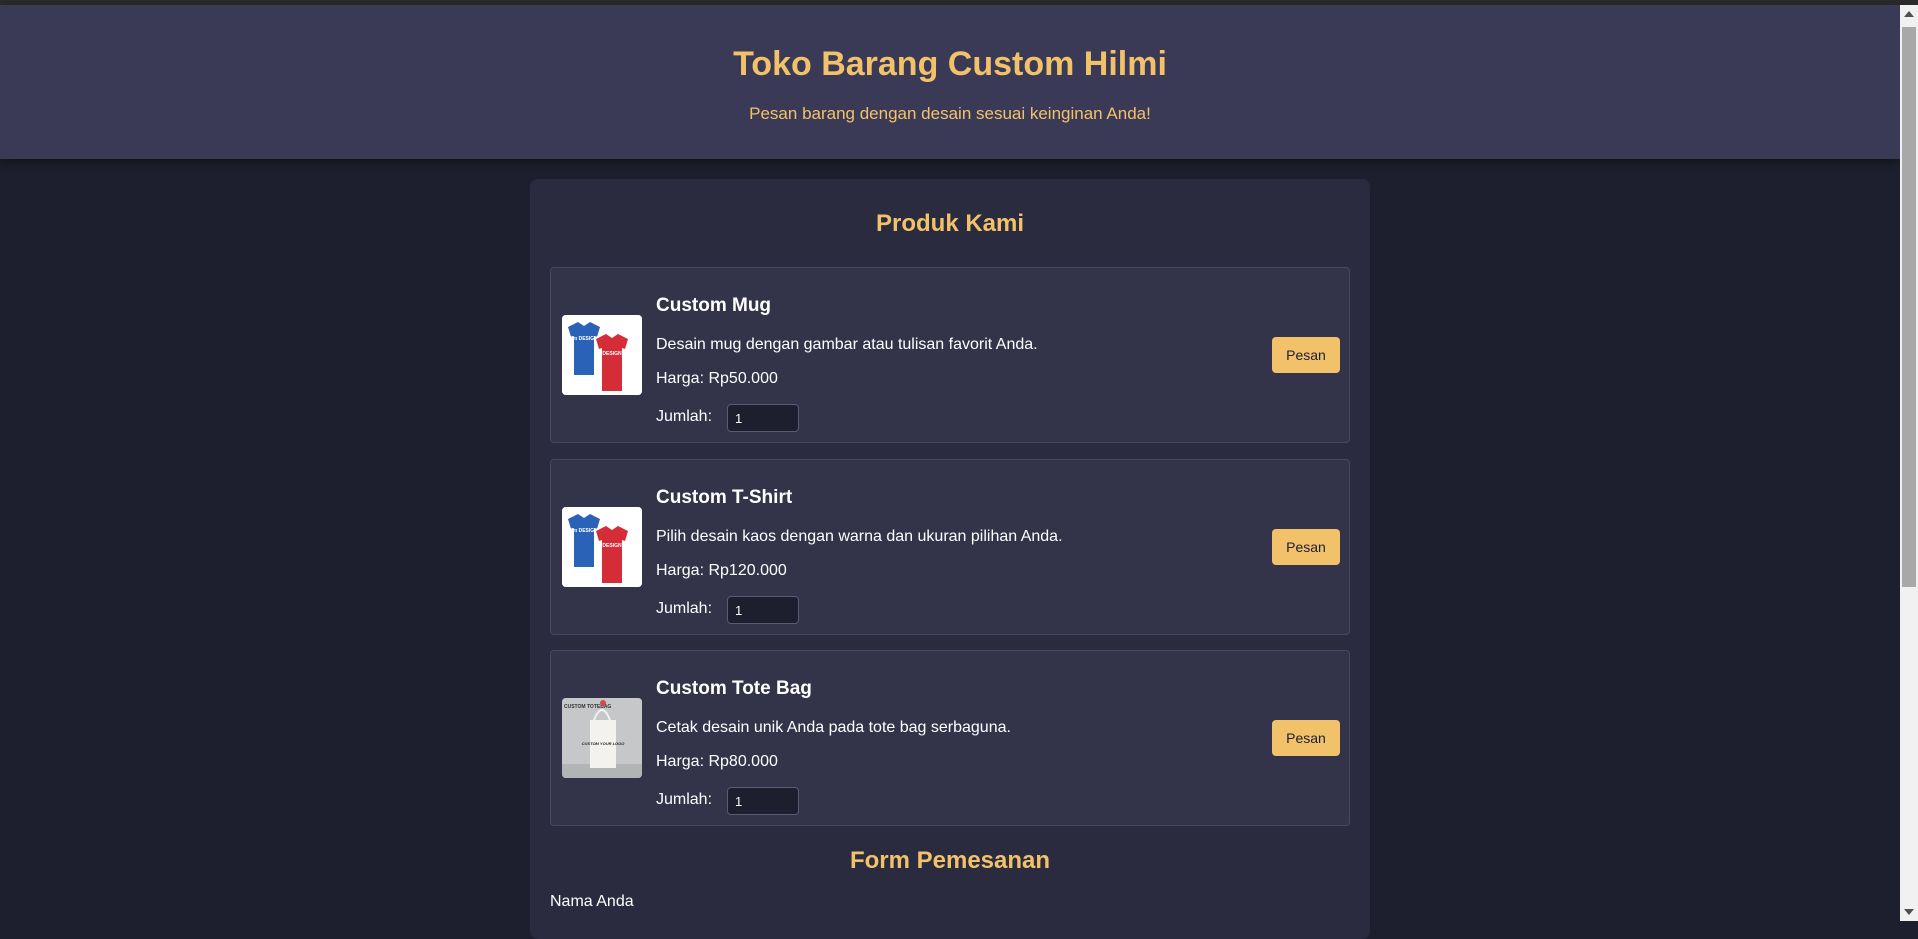  I want to click on scrollbar-thumb, so click(1909, 307).